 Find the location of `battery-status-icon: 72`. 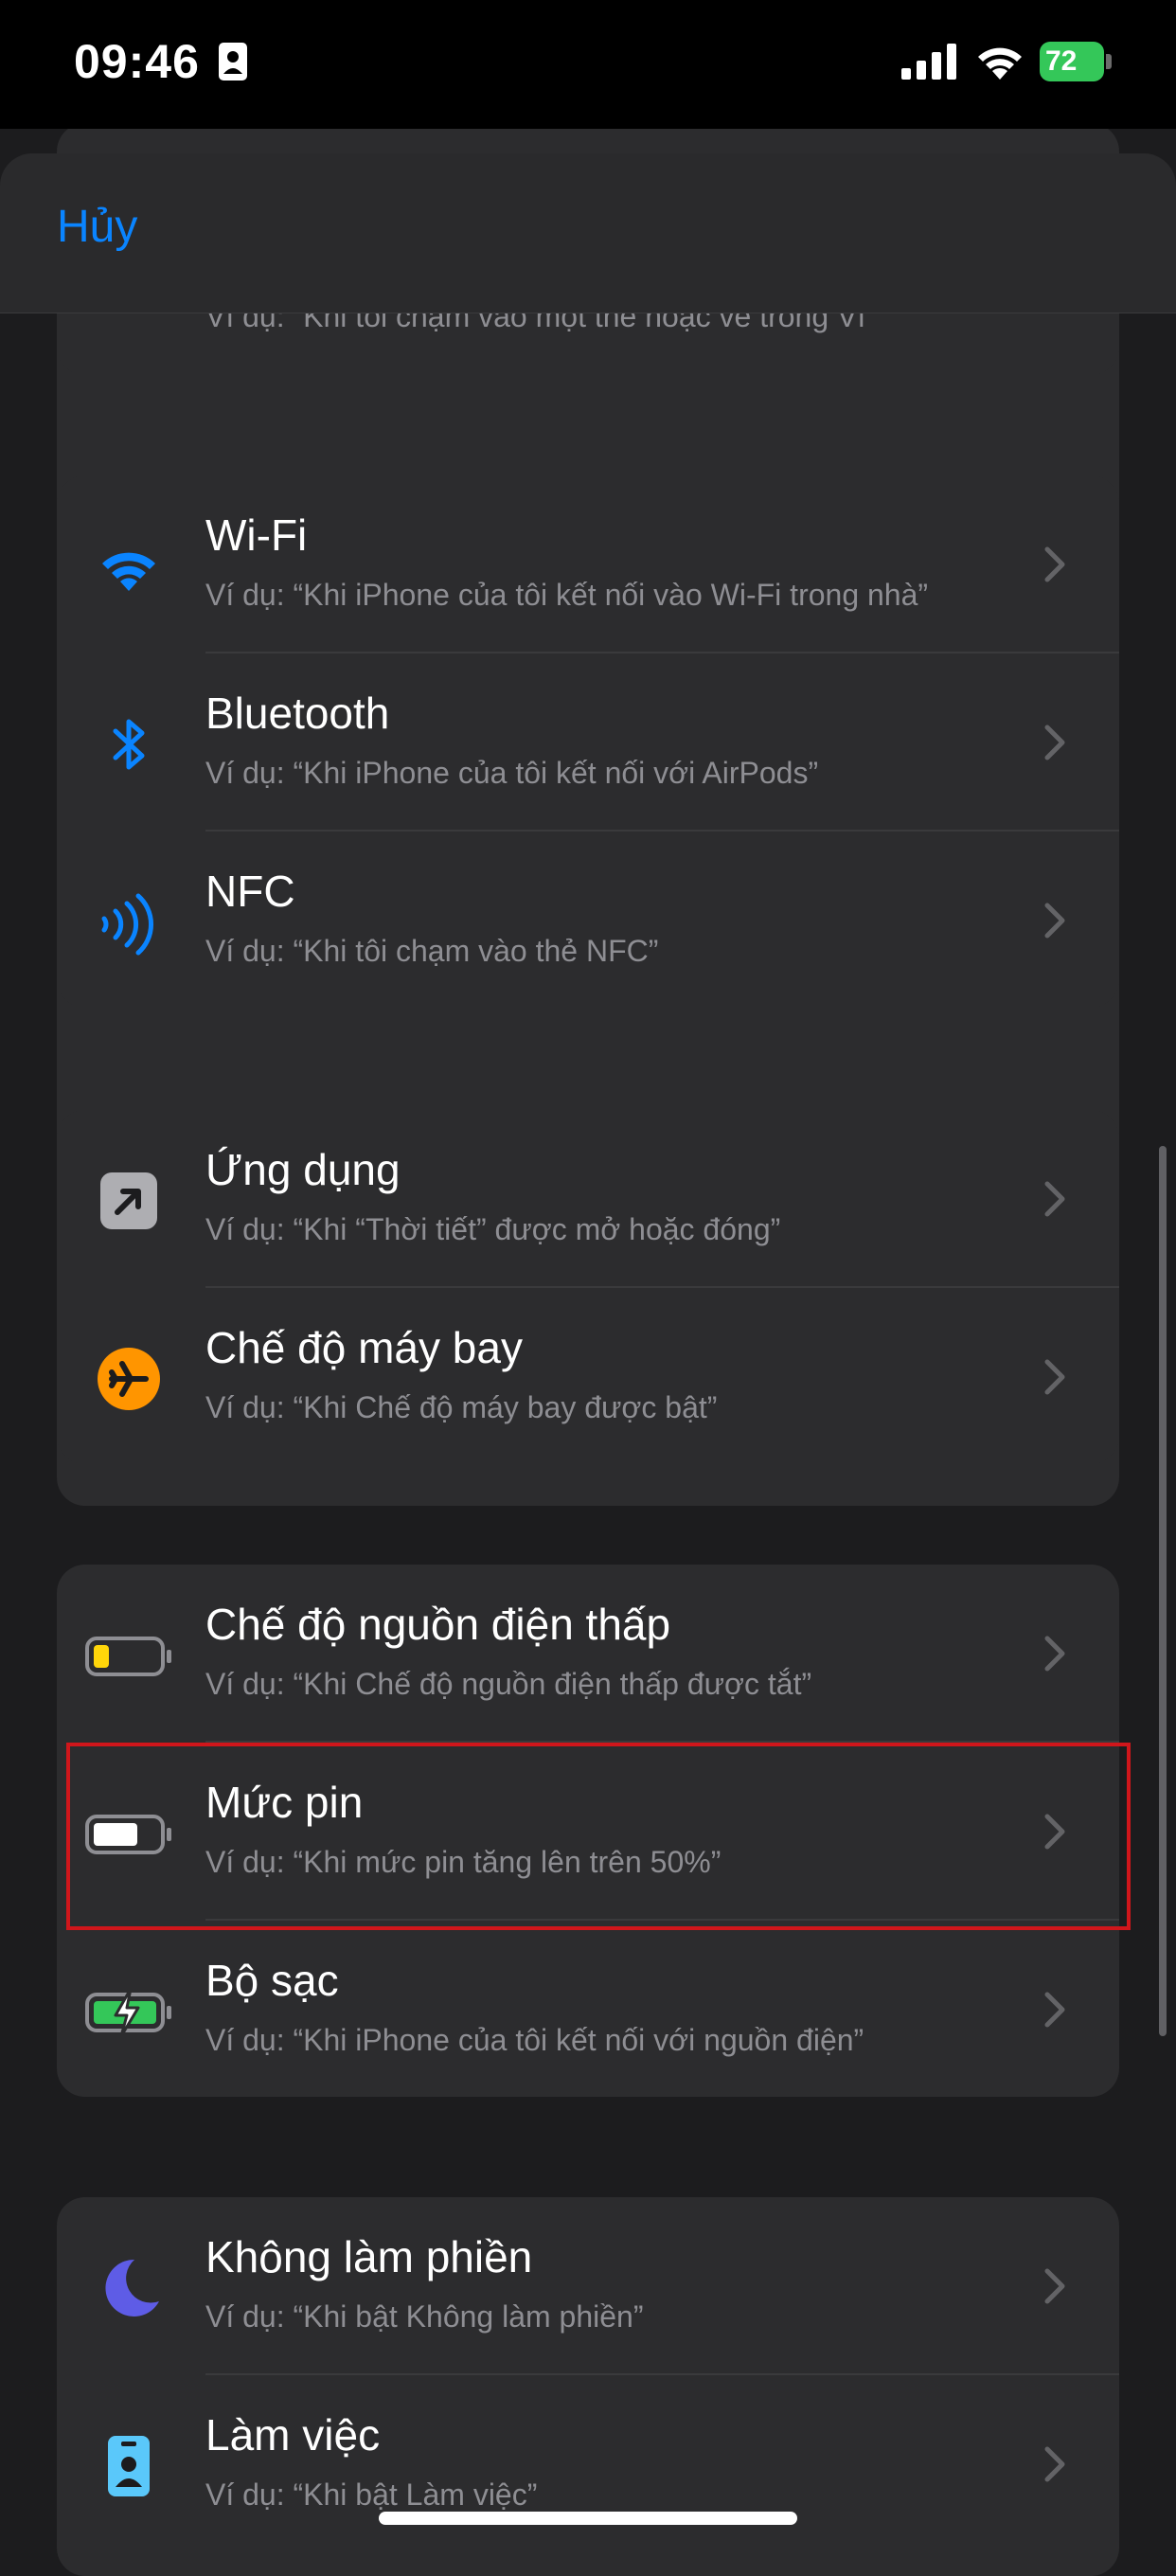

battery-status-icon: 72 is located at coordinates (1076, 61).